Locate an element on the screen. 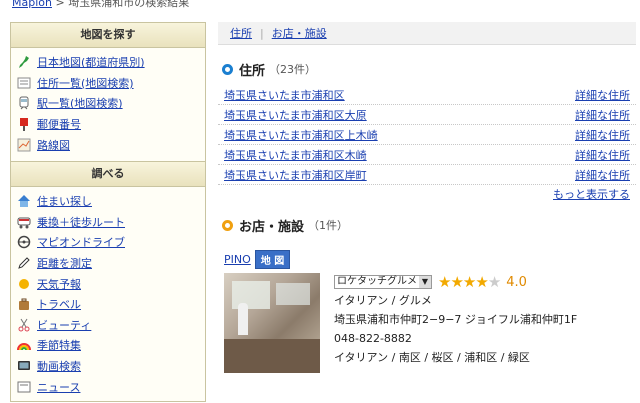 The height and width of the screenshot is (403, 640). sidebar-item-news: ニュース is located at coordinates (108, 386).